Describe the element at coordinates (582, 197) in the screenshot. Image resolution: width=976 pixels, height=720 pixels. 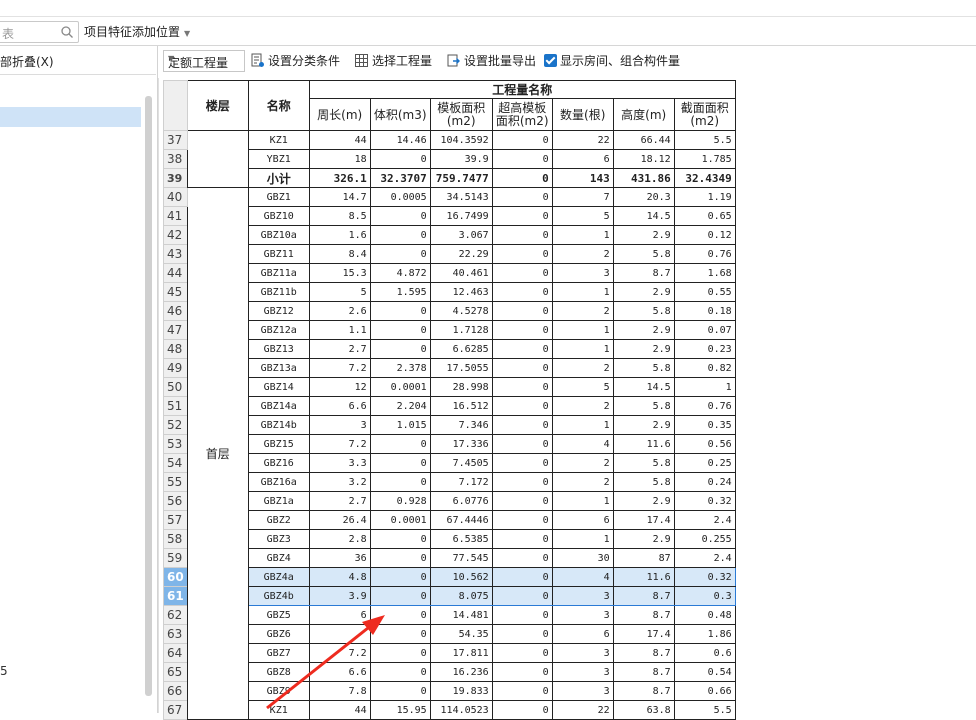
I see `count-cell: 7` at that location.